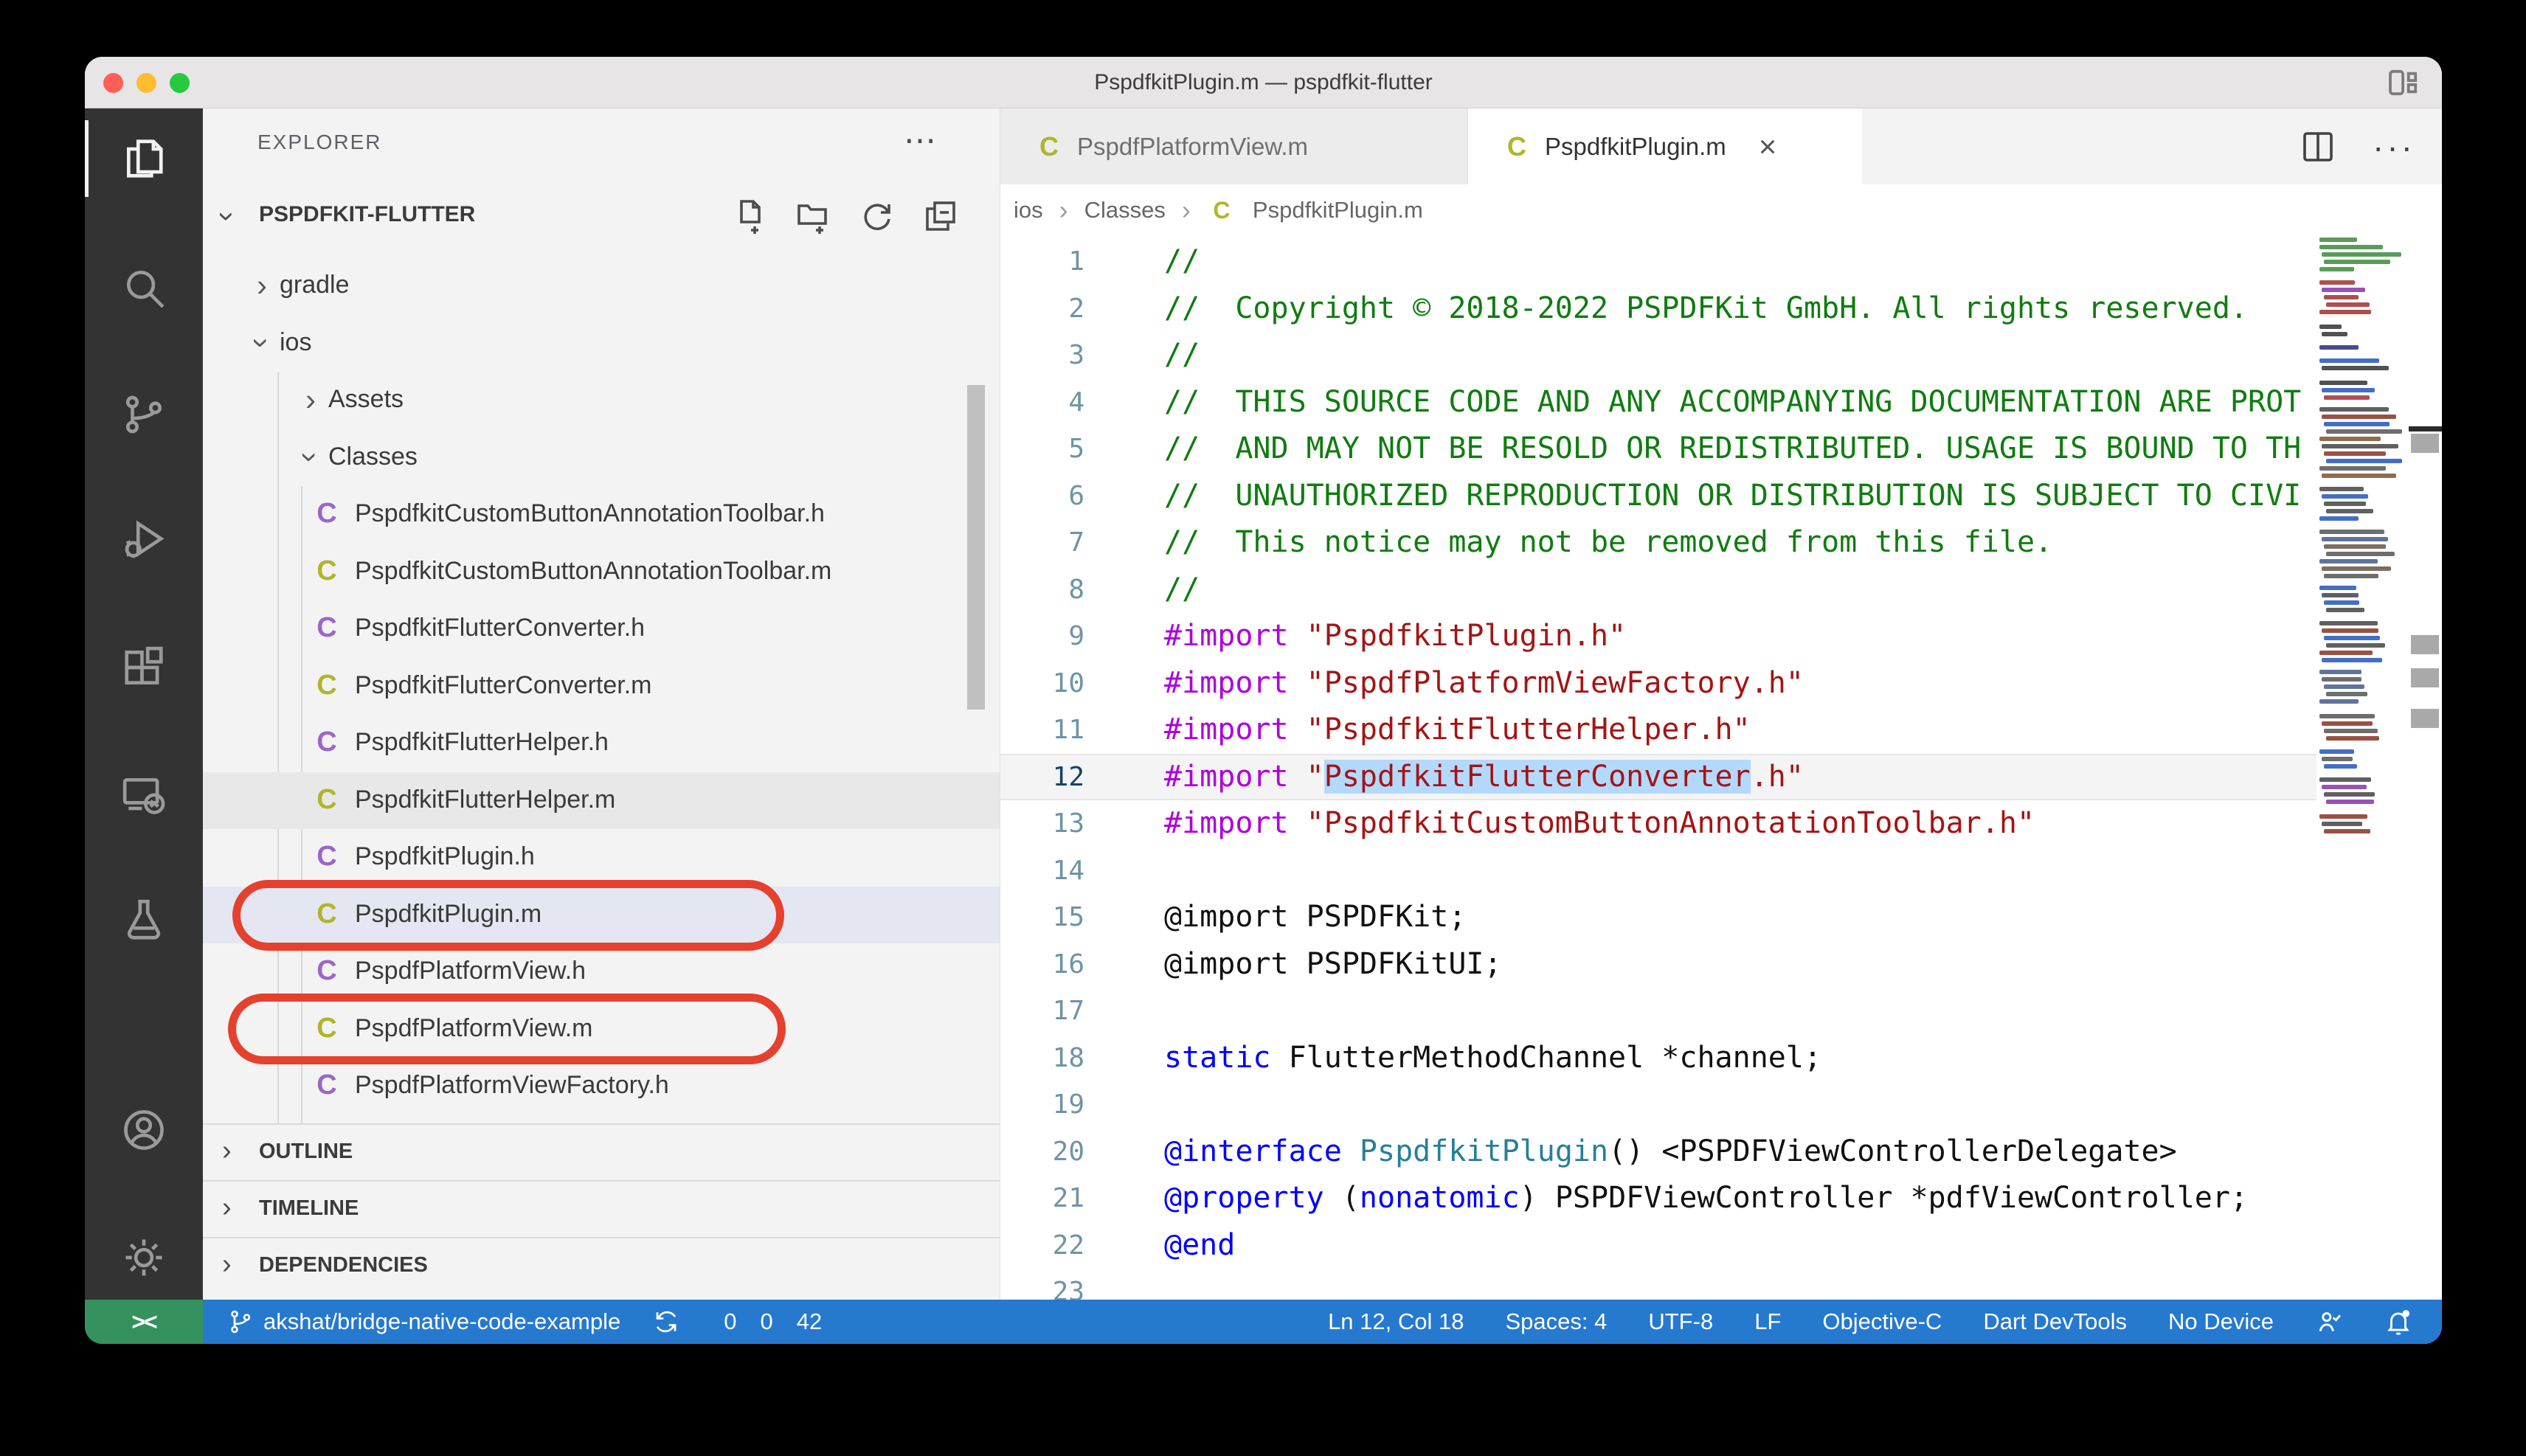  I want to click on code-text: static FlutterMethodChannel *channel;, so click(1492, 1058).